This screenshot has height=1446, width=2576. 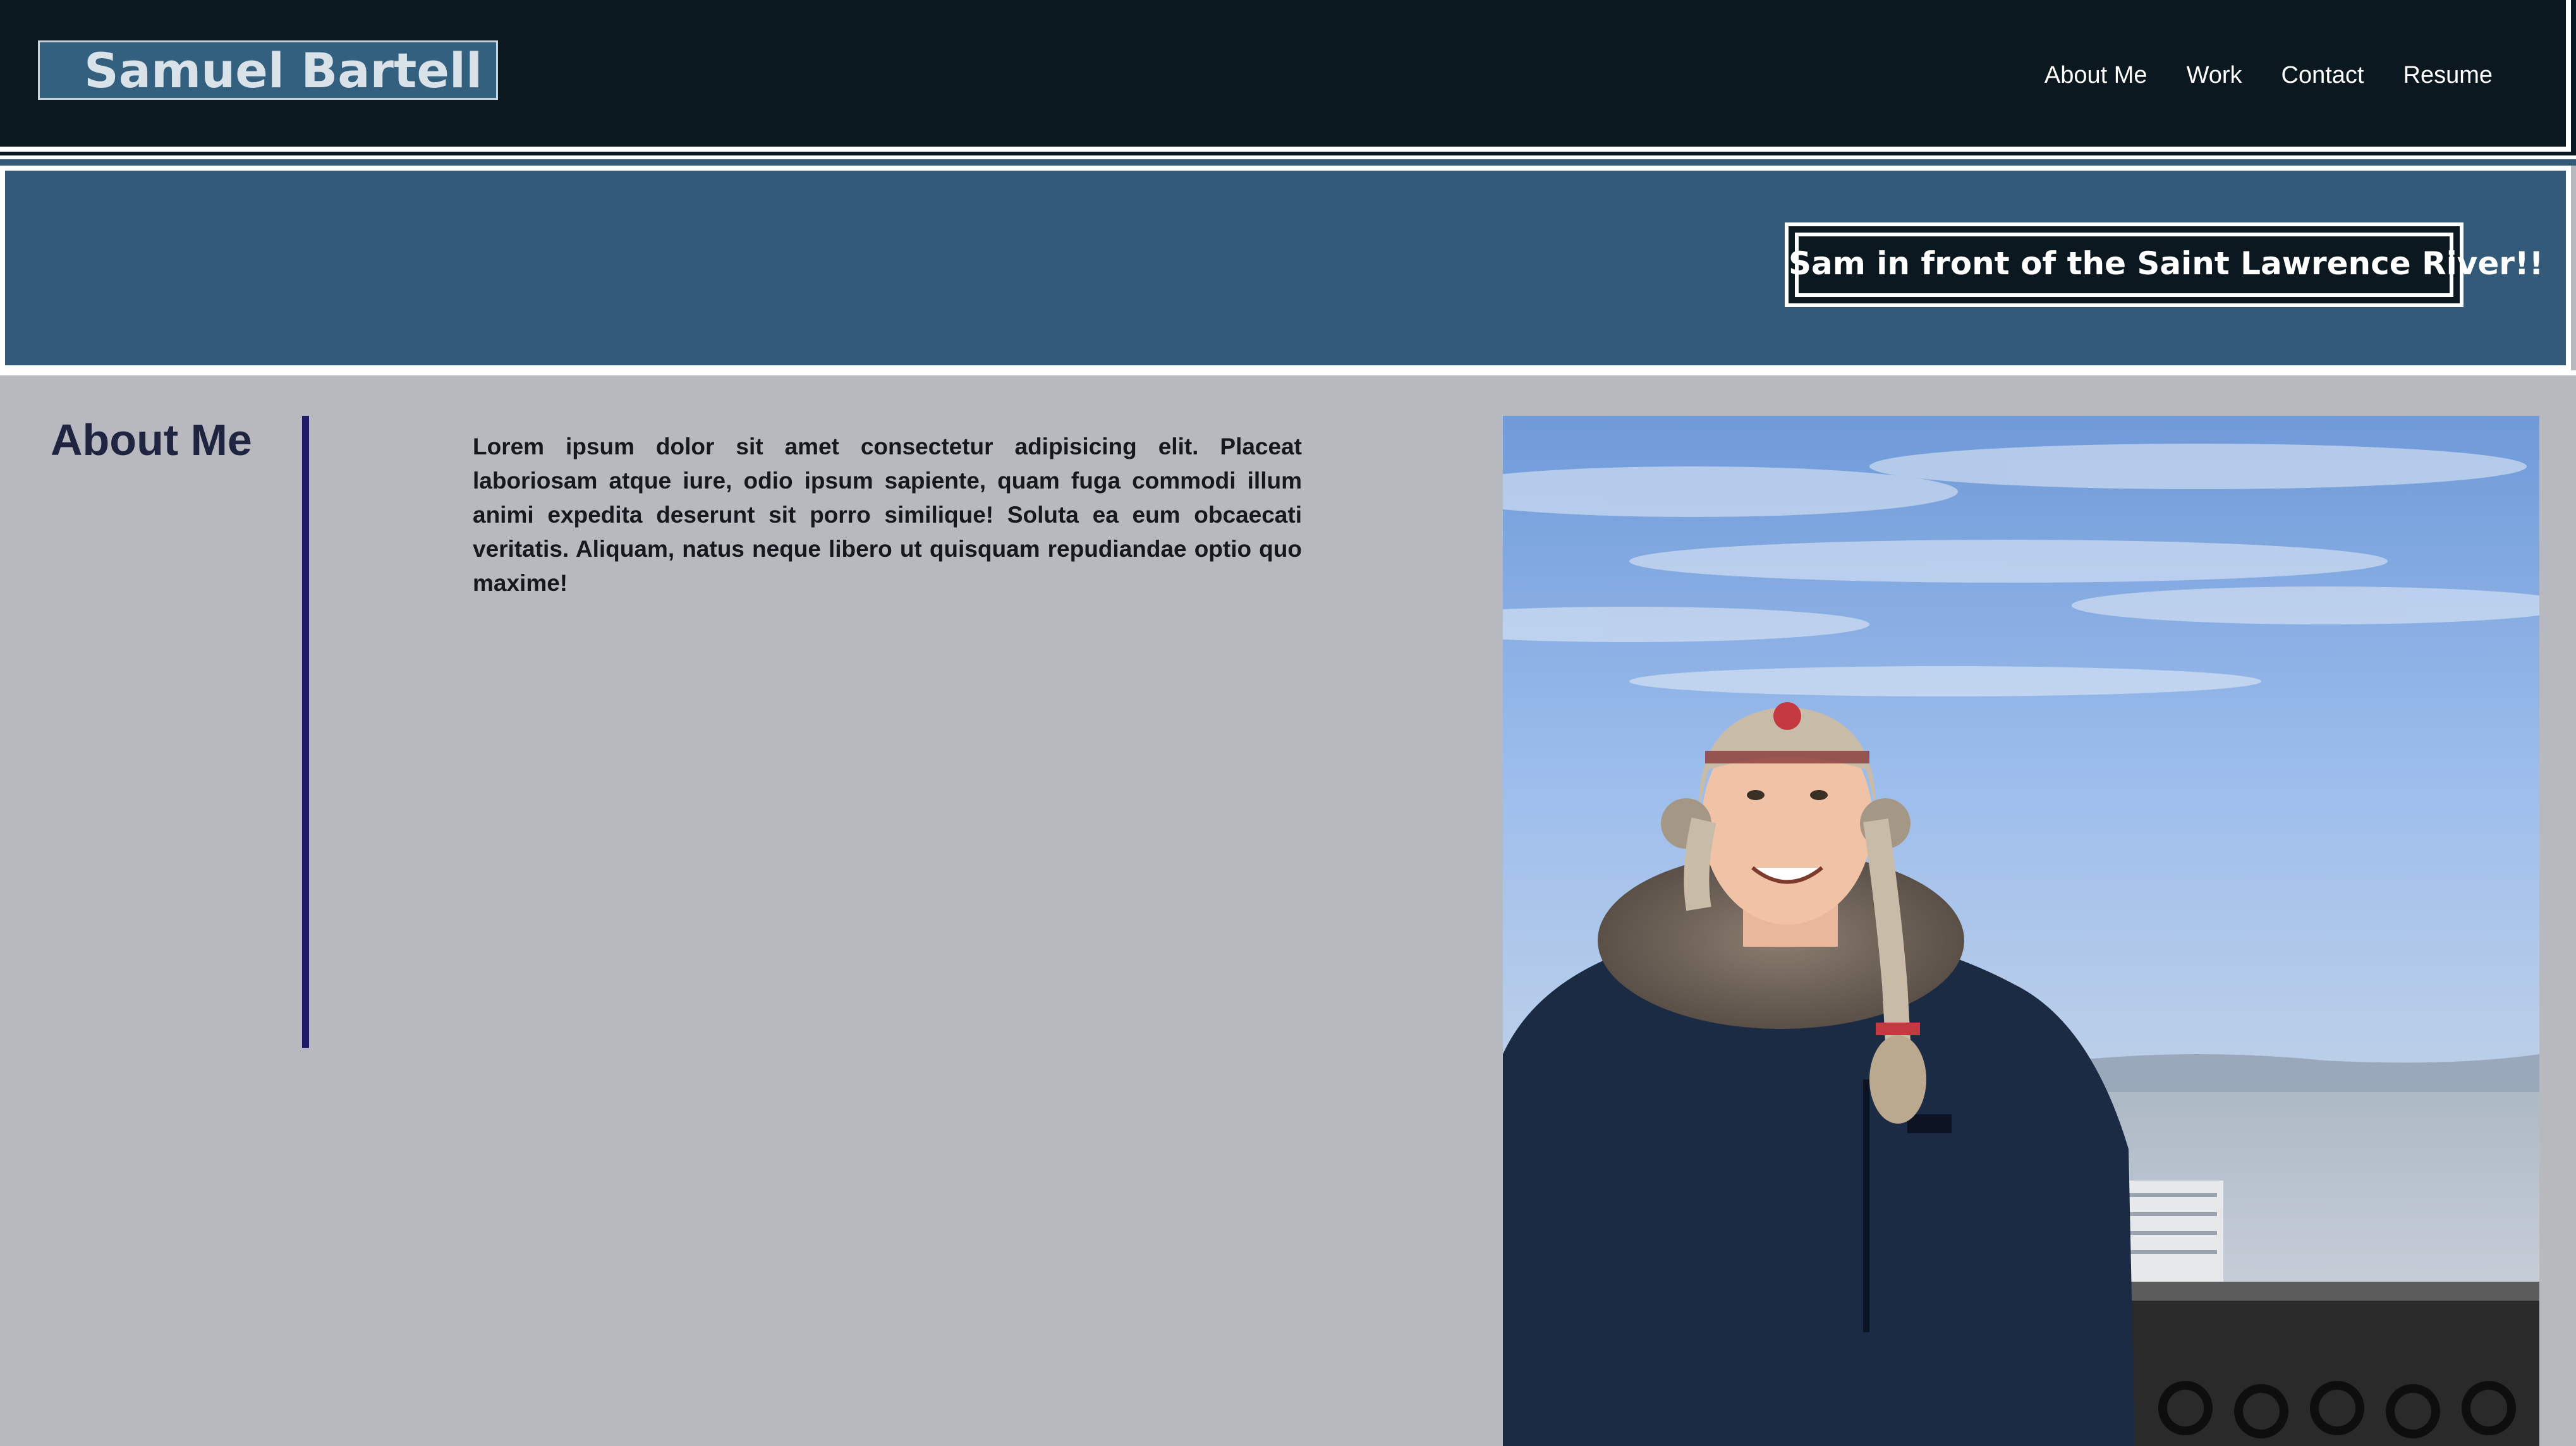 What do you see at coordinates (2214, 75) in the screenshot?
I see `nav-link-work: Work` at bounding box center [2214, 75].